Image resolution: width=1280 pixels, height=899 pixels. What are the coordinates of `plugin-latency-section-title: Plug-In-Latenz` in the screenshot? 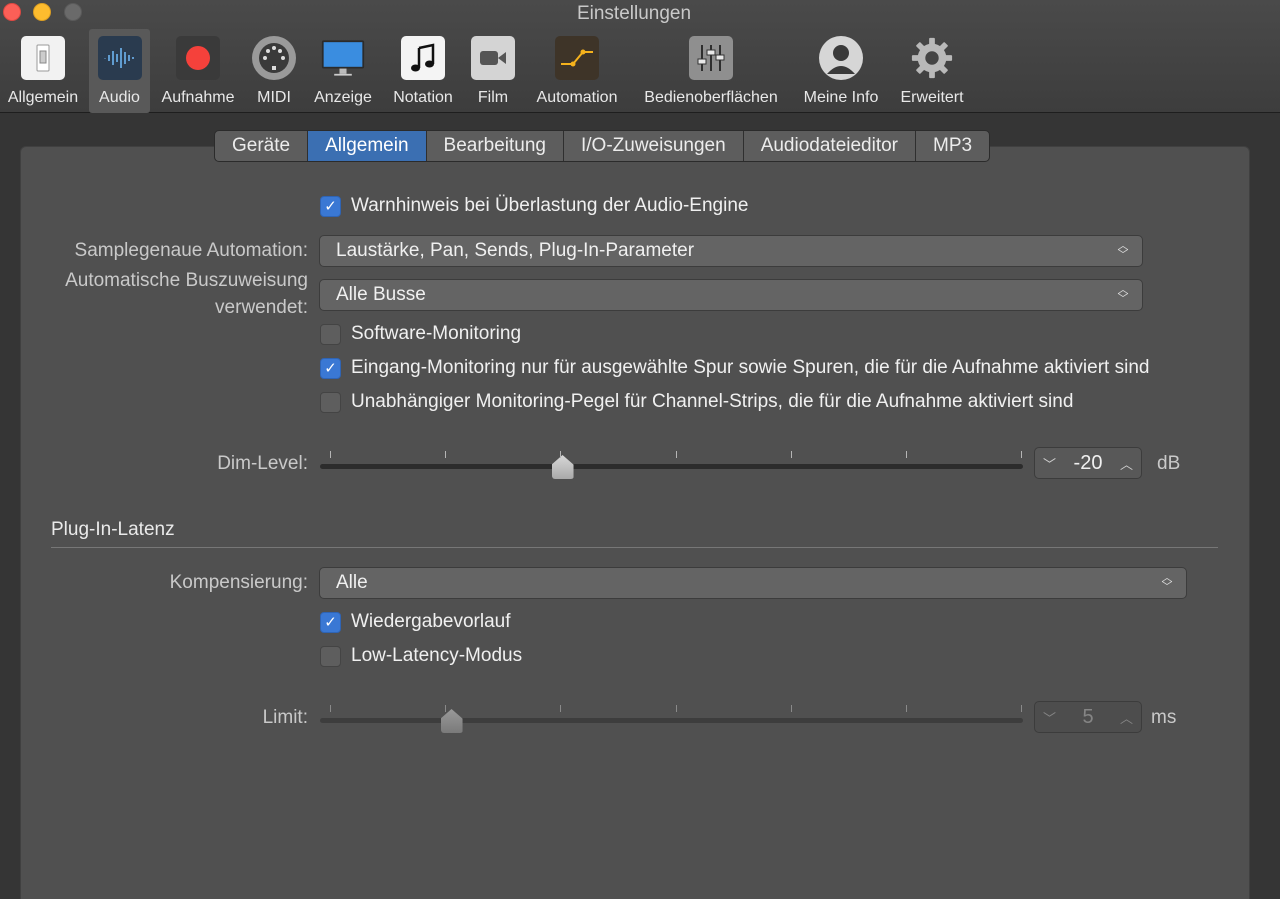 It's located at (113, 529).